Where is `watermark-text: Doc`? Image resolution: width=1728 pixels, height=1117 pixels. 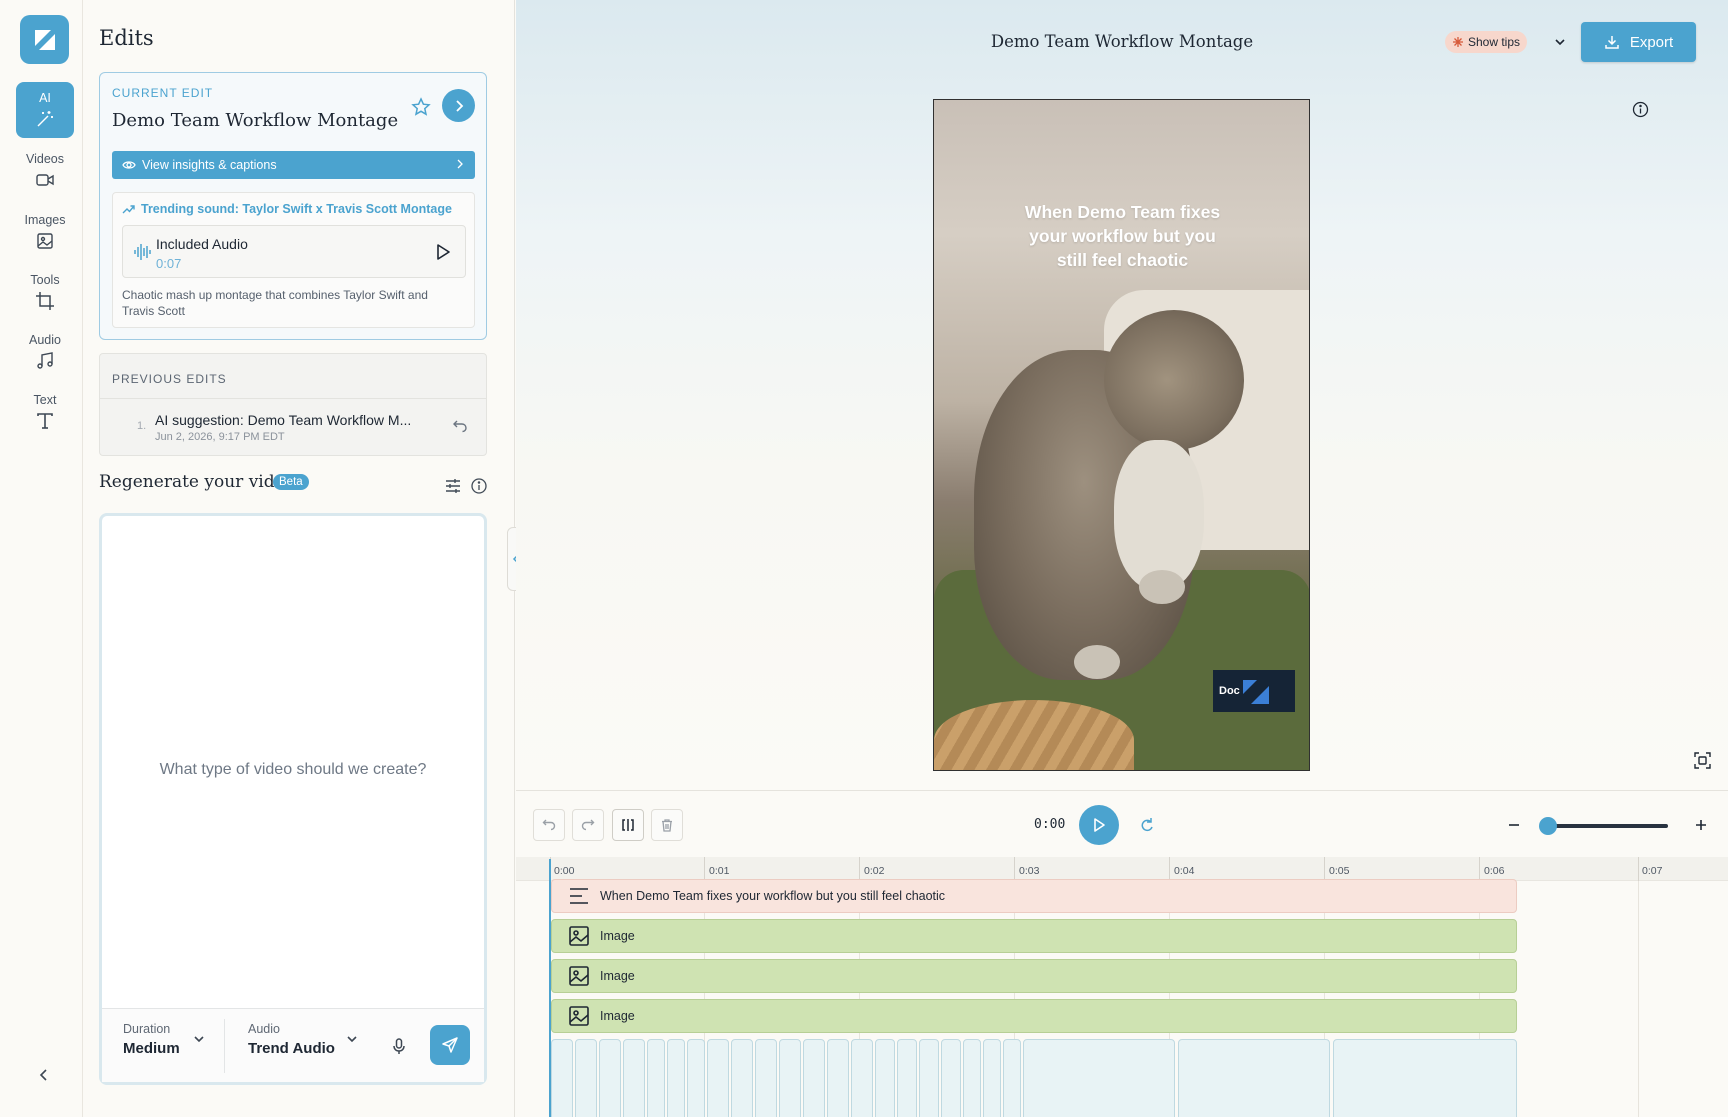 watermark-text: Doc is located at coordinates (1229, 691).